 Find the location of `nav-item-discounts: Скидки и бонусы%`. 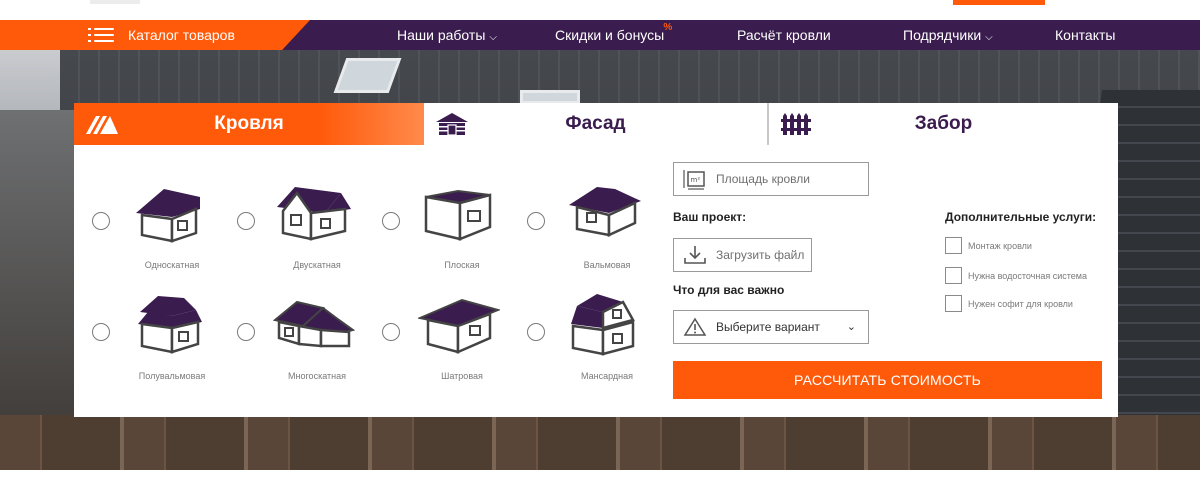

nav-item-discounts: Скидки и бонусы% is located at coordinates (613, 32).